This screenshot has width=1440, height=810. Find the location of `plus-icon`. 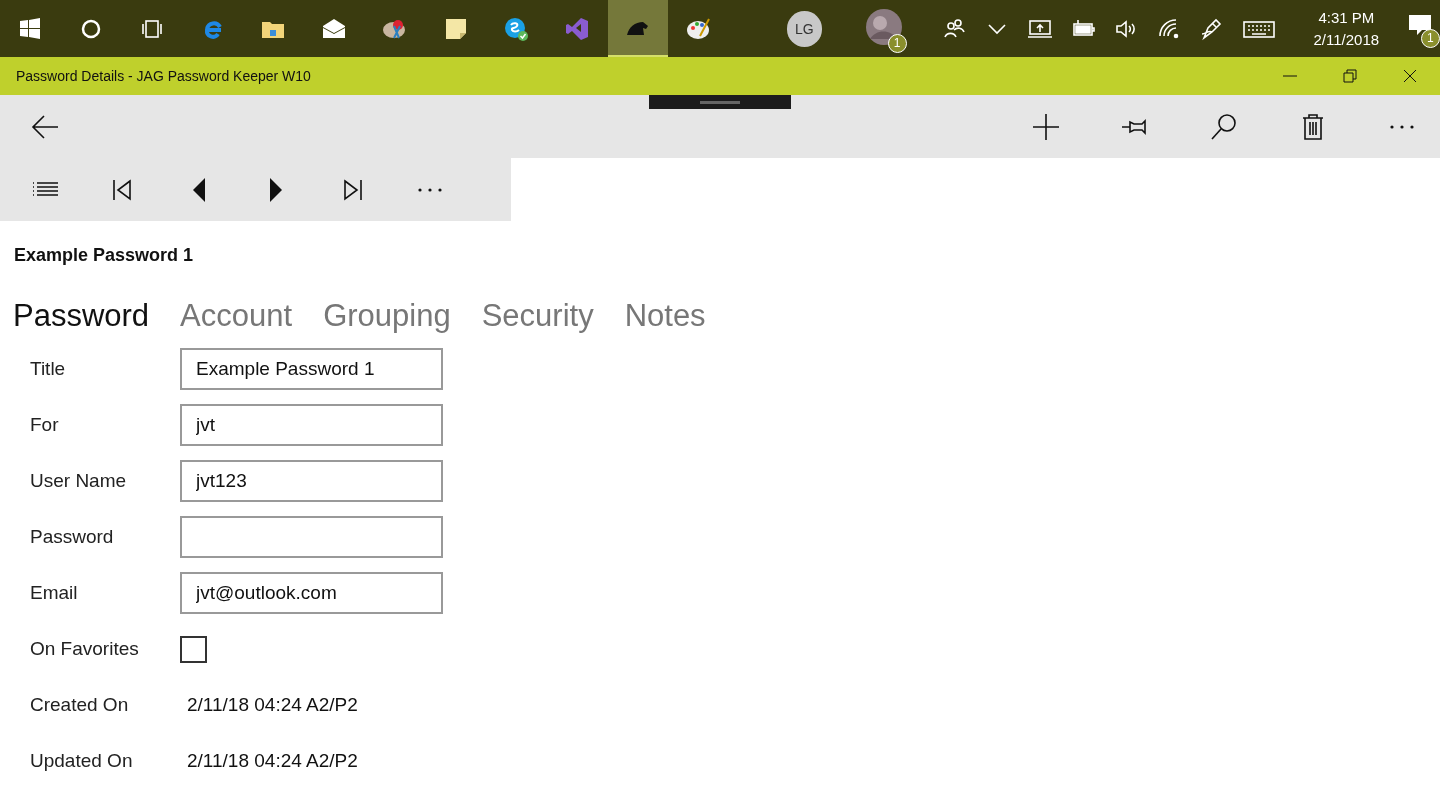

plus-icon is located at coordinates (1045, 126).